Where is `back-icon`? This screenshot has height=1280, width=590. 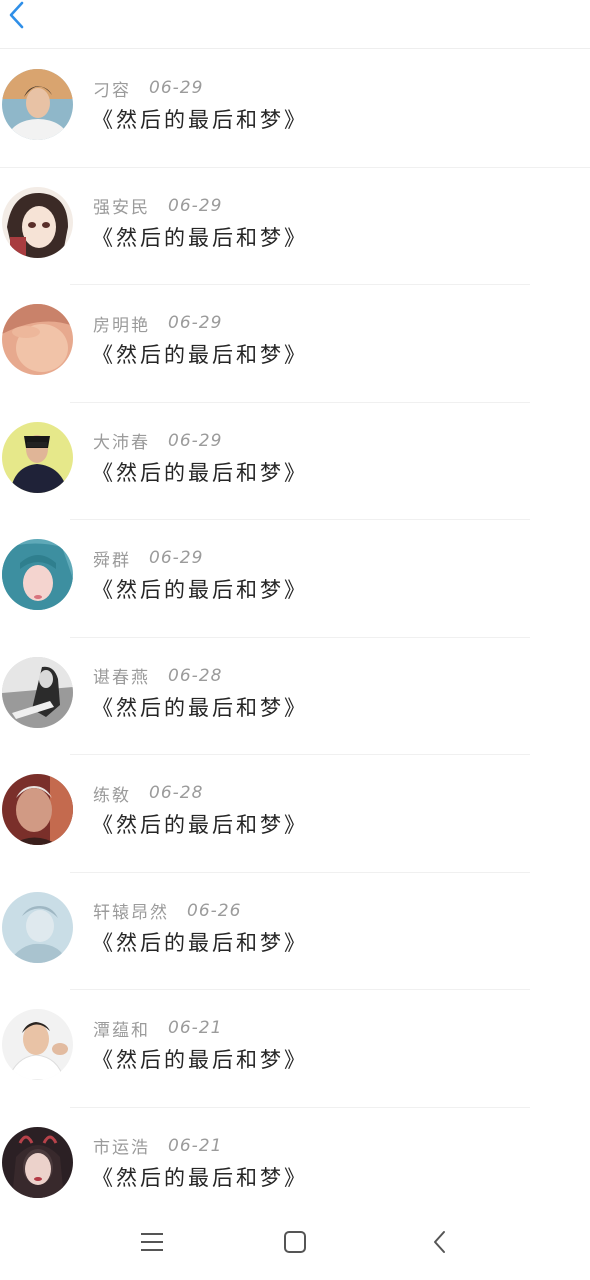
back-icon is located at coordinates (439, 1242).